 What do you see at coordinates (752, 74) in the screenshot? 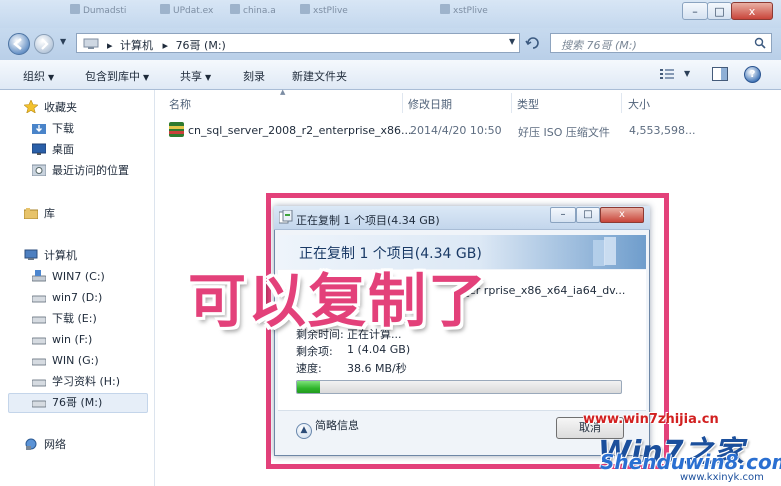
I see `help-button: ?` at bounding box center [752, 74].